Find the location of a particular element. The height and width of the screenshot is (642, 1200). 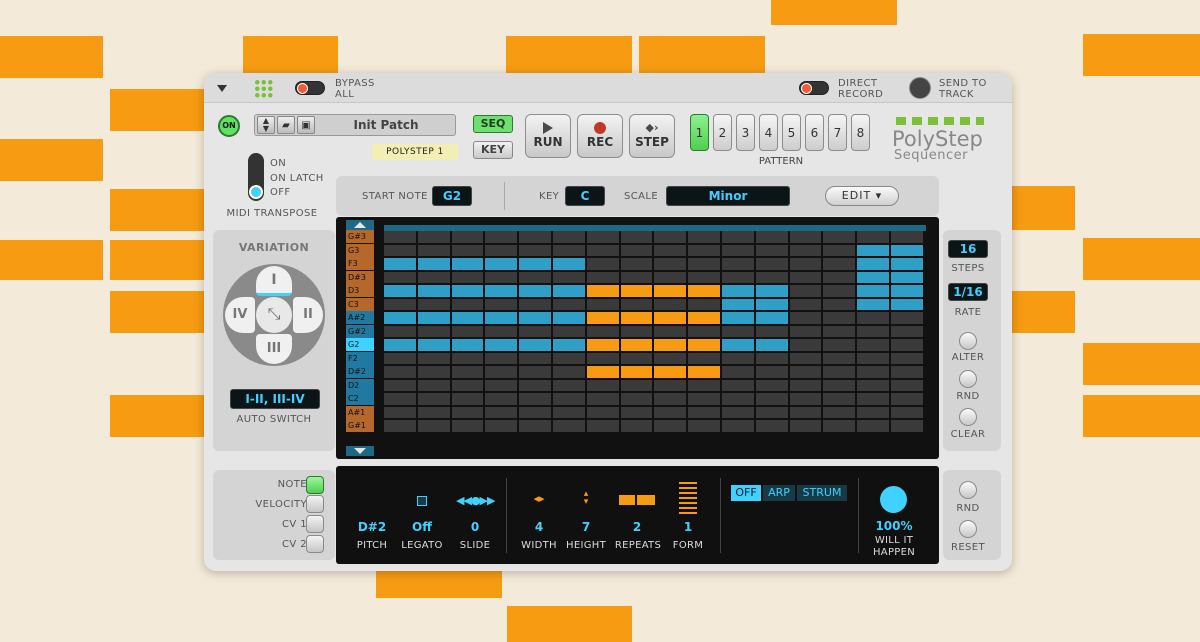

pattern-button-7: 7 is located at coordinates (837, 132).